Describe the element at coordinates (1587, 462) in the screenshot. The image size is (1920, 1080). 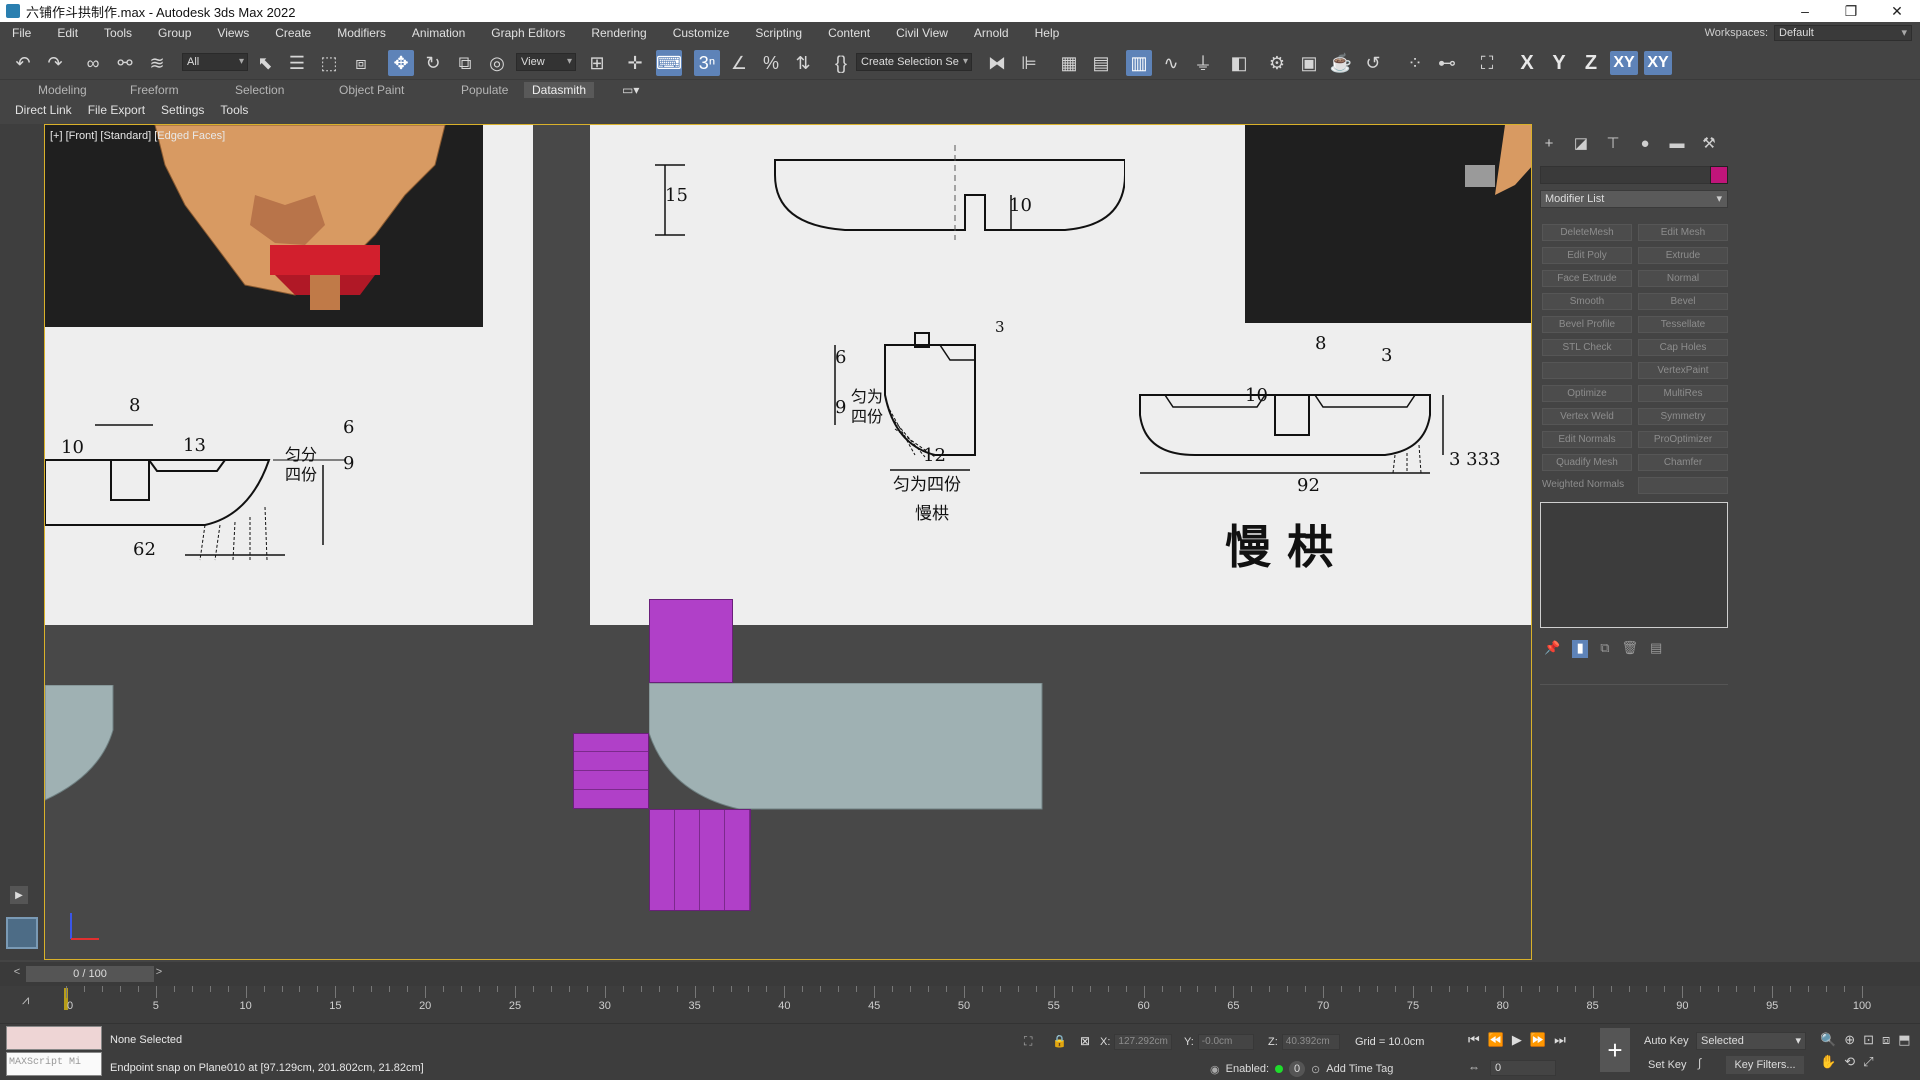
I see `modifier-button: Quadify Mesh` at that location.